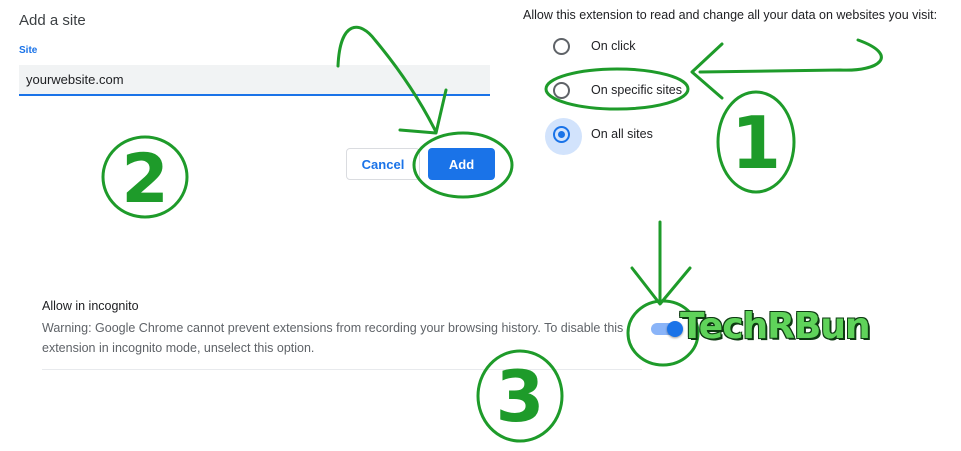 The image size is (961, 451). What do you see at coordinates (617, 89) in the screenshot?
I see `highlight-ellipse-specific-sites` at bounding box center [617, 89].